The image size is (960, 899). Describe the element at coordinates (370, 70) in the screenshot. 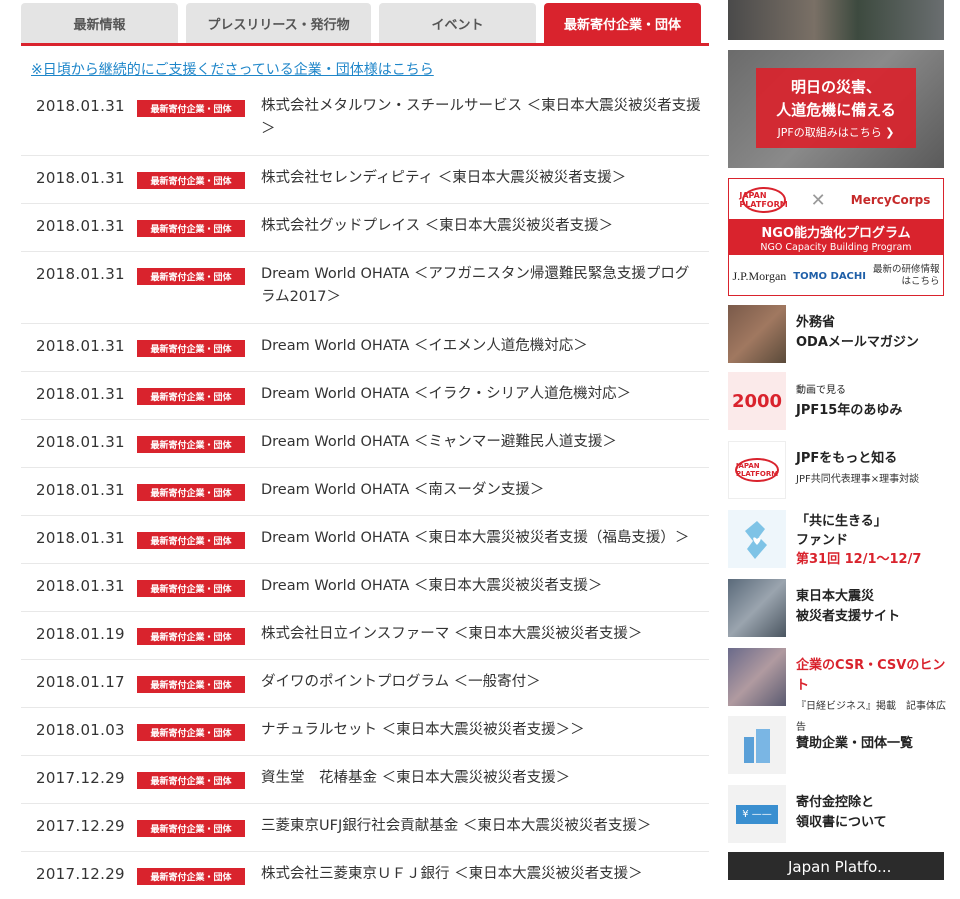

I see `continuing-supporters-link: ※日頃から継続的にご支援くださっている企業・団体様はこちら` at that location.